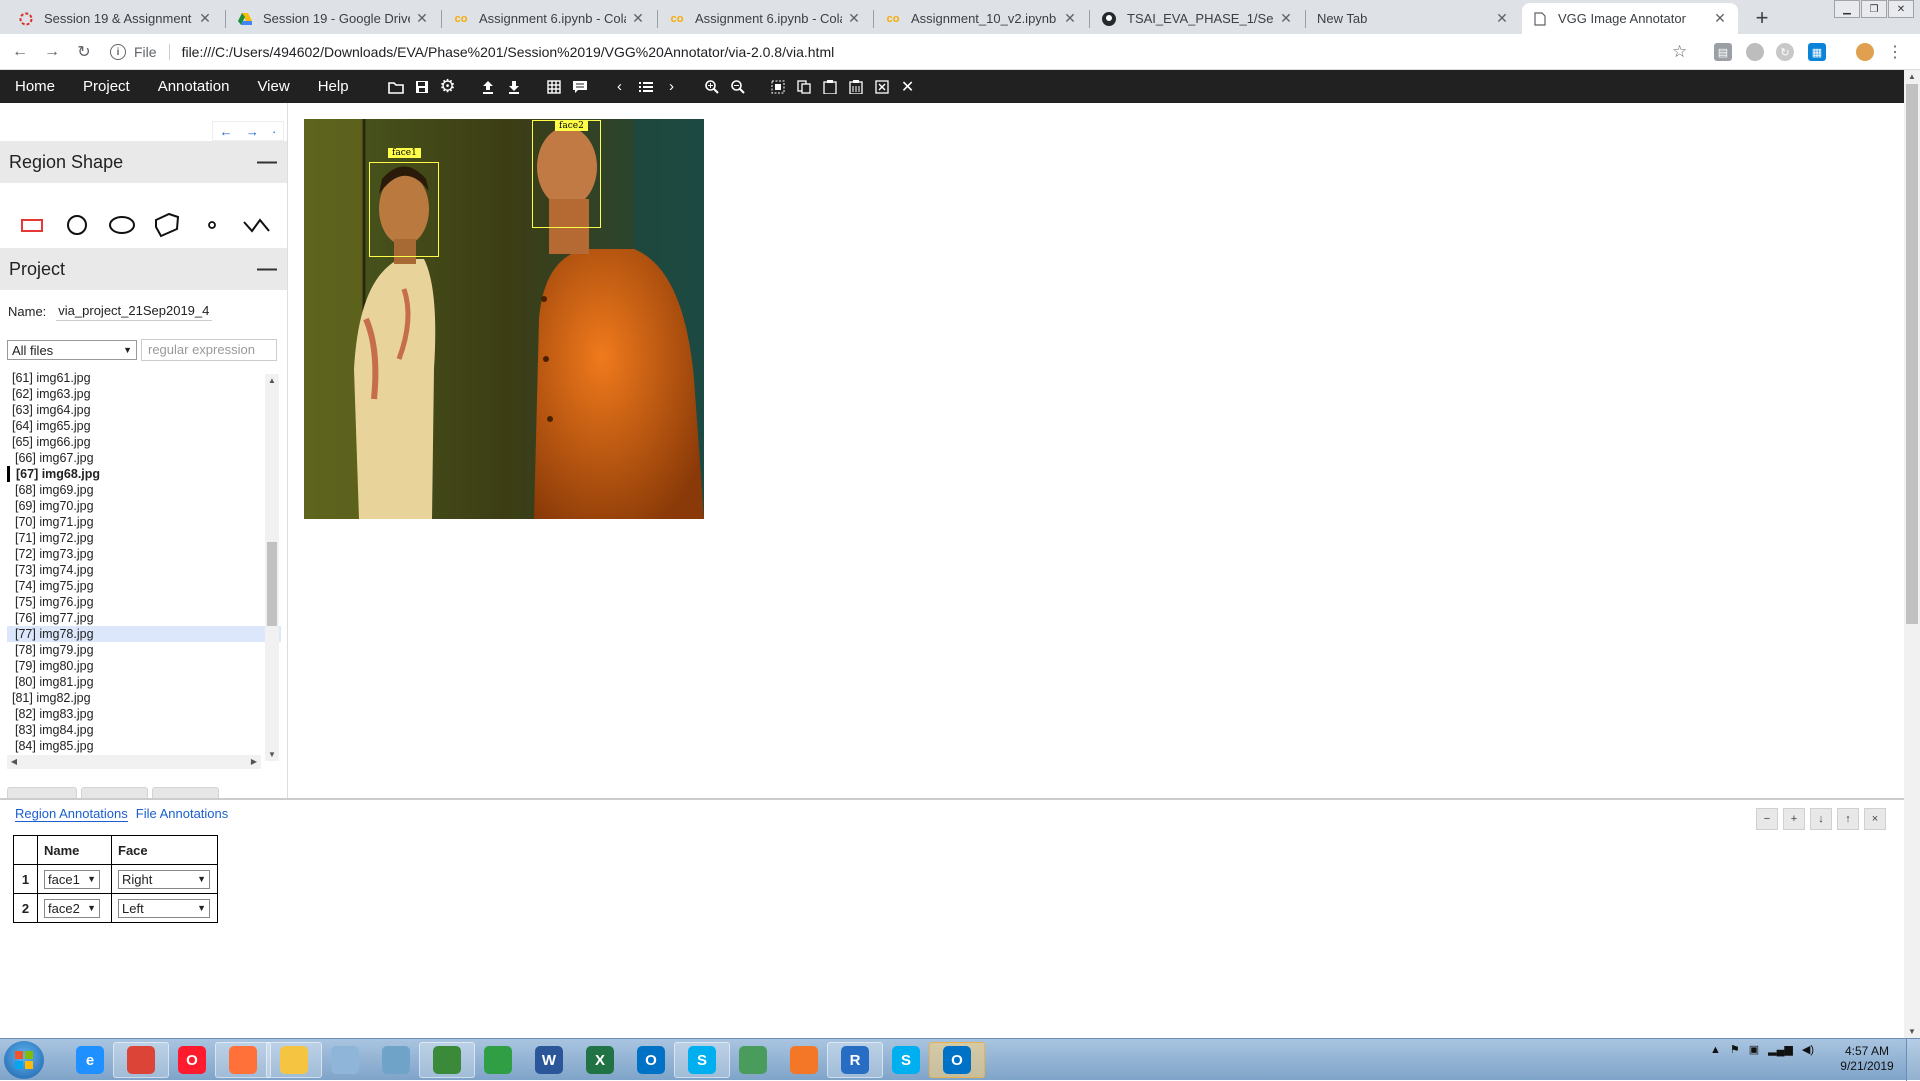 The image size is (1920, 1081). What do you see at coordinates (144, 586) in the screenshot?
I see `file-list-item: [74] img75.jpg` at bounding box center [144, 586].